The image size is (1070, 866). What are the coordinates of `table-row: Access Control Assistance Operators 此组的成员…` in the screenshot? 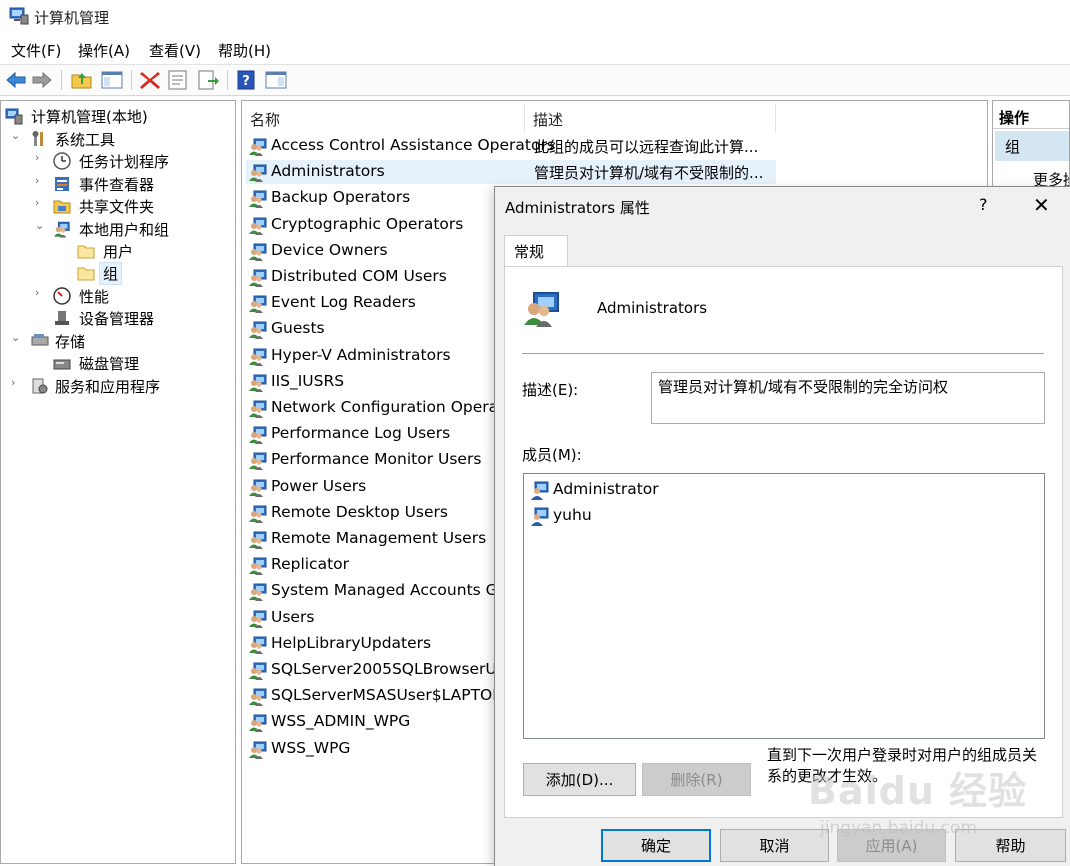 It's located at (511, 146).